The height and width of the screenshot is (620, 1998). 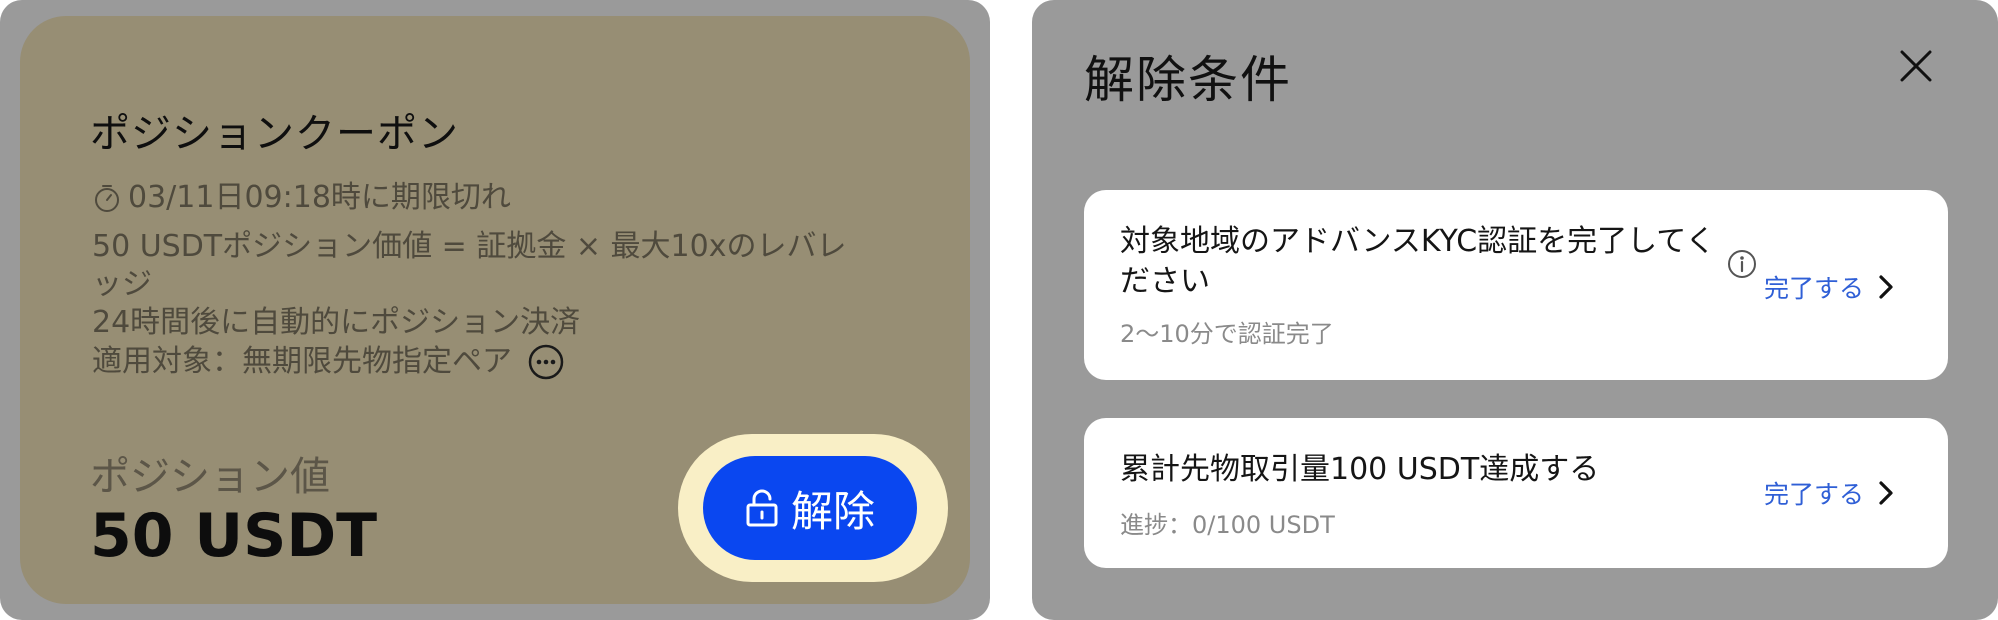 I want to click on description-line: 24時間後に自動的にポジション決済, so click(x=336, y=322).